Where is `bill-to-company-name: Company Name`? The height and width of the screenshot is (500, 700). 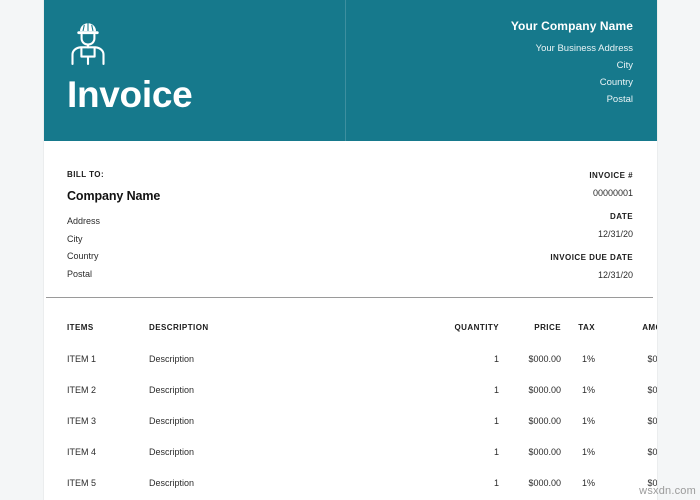 bill-to-company-name: Company Name is located at coordinates (114, 196).